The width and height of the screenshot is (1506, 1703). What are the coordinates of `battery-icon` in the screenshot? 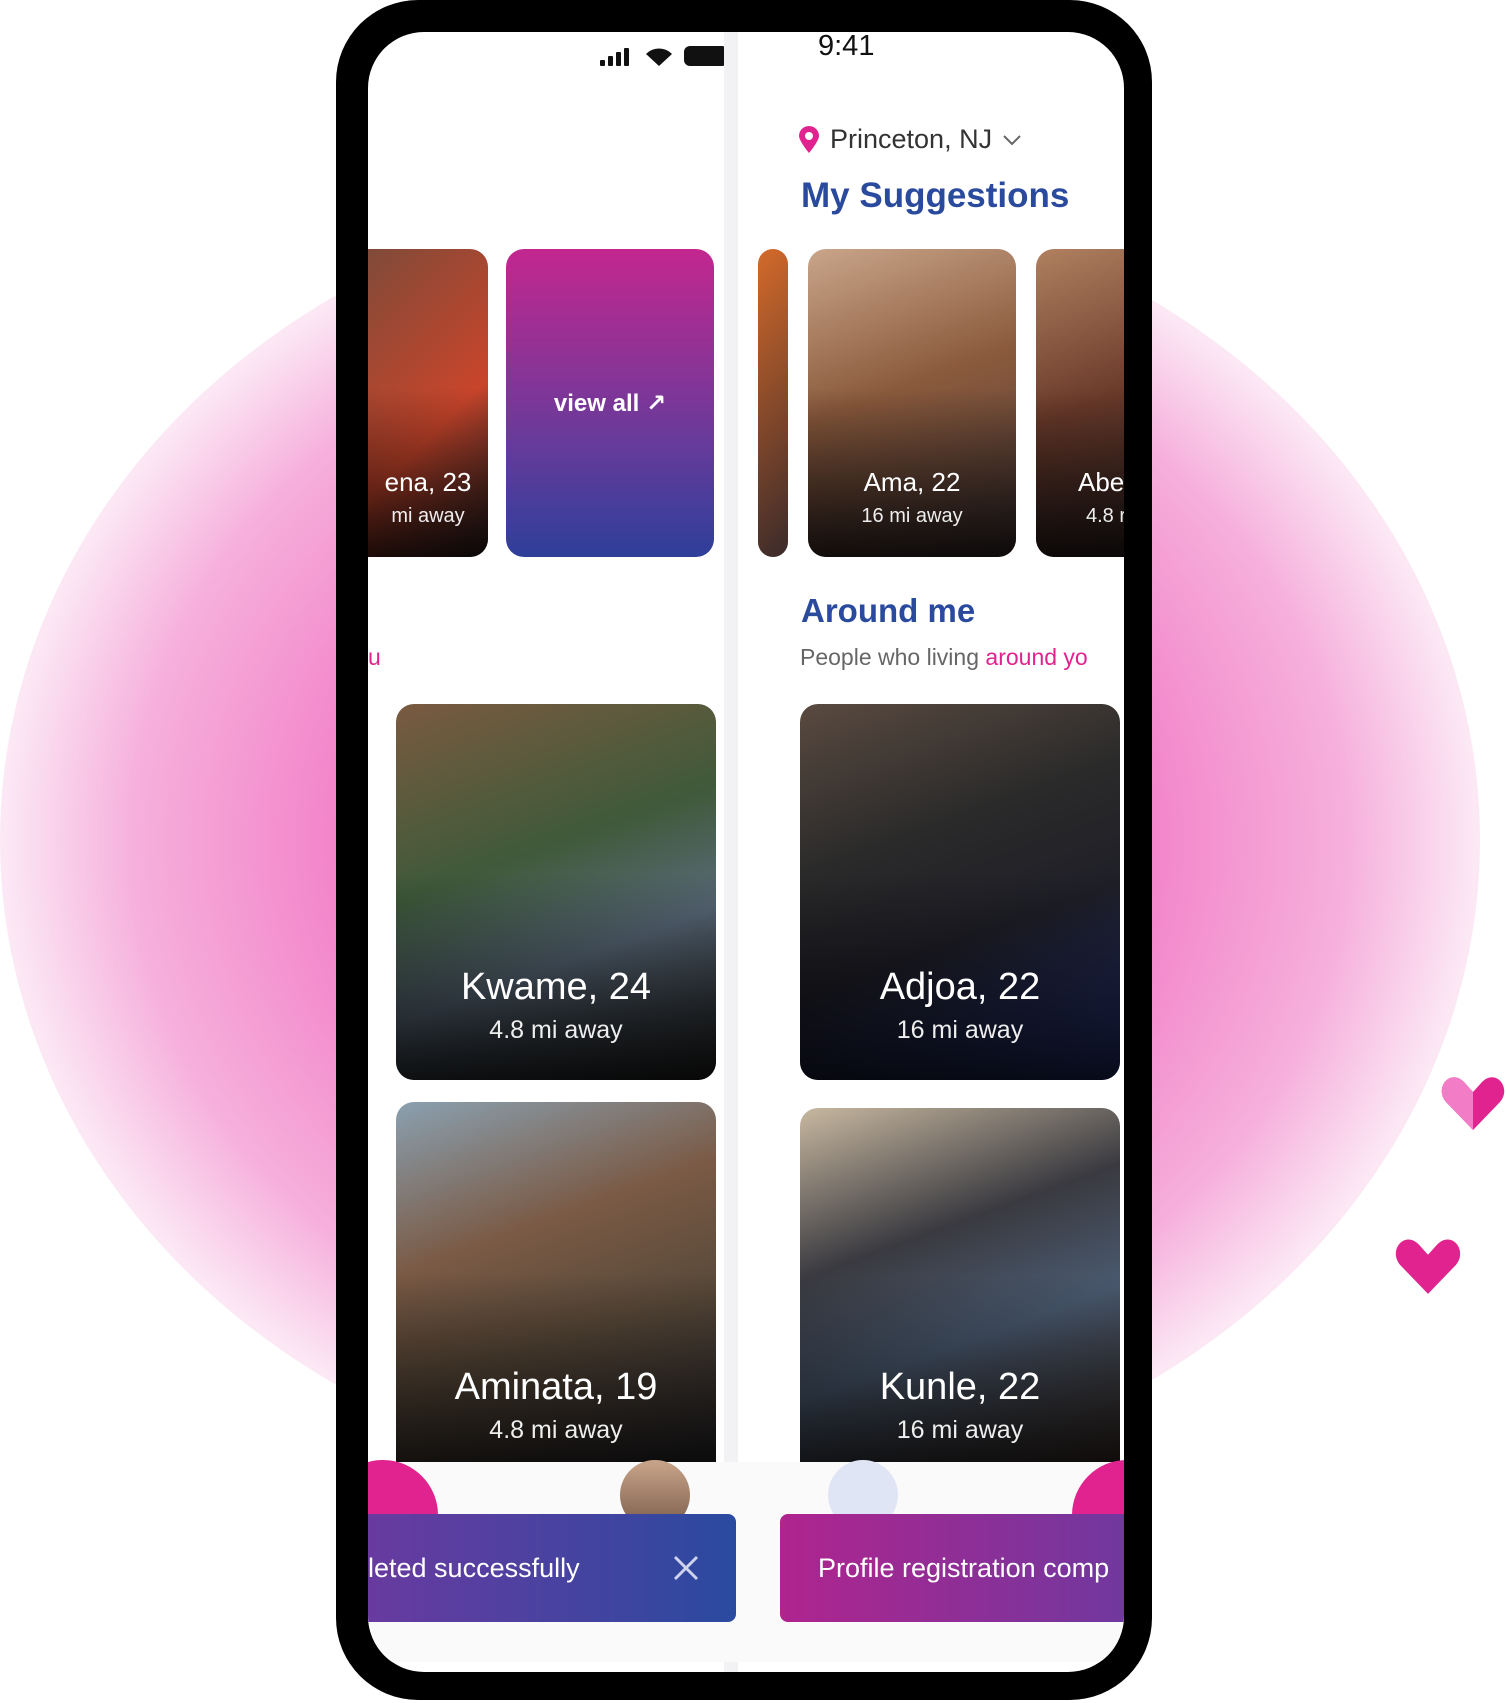 It's located at (706, 56).